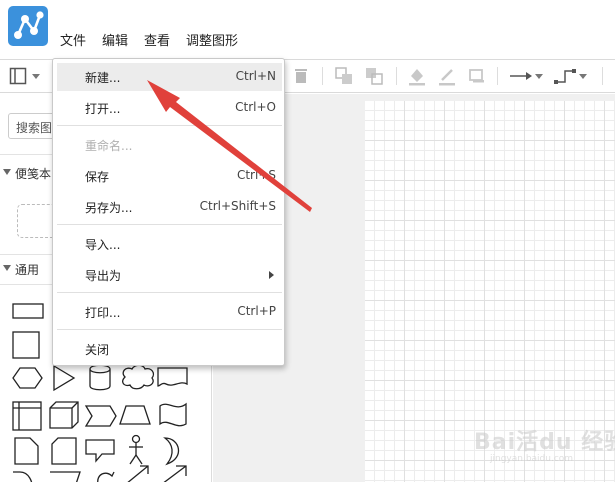 This screenshot has width=615, height=482. I want to click on waypoints-icon, so click(571, 76).